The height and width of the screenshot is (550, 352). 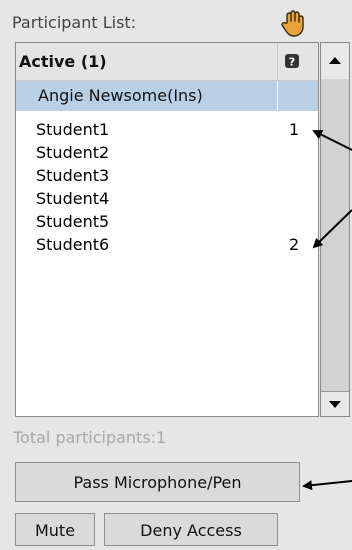 What do you see at coordinates (73, 175) in the screenshot?
I see `student-name: Student3` at bounding box center [73, 175].